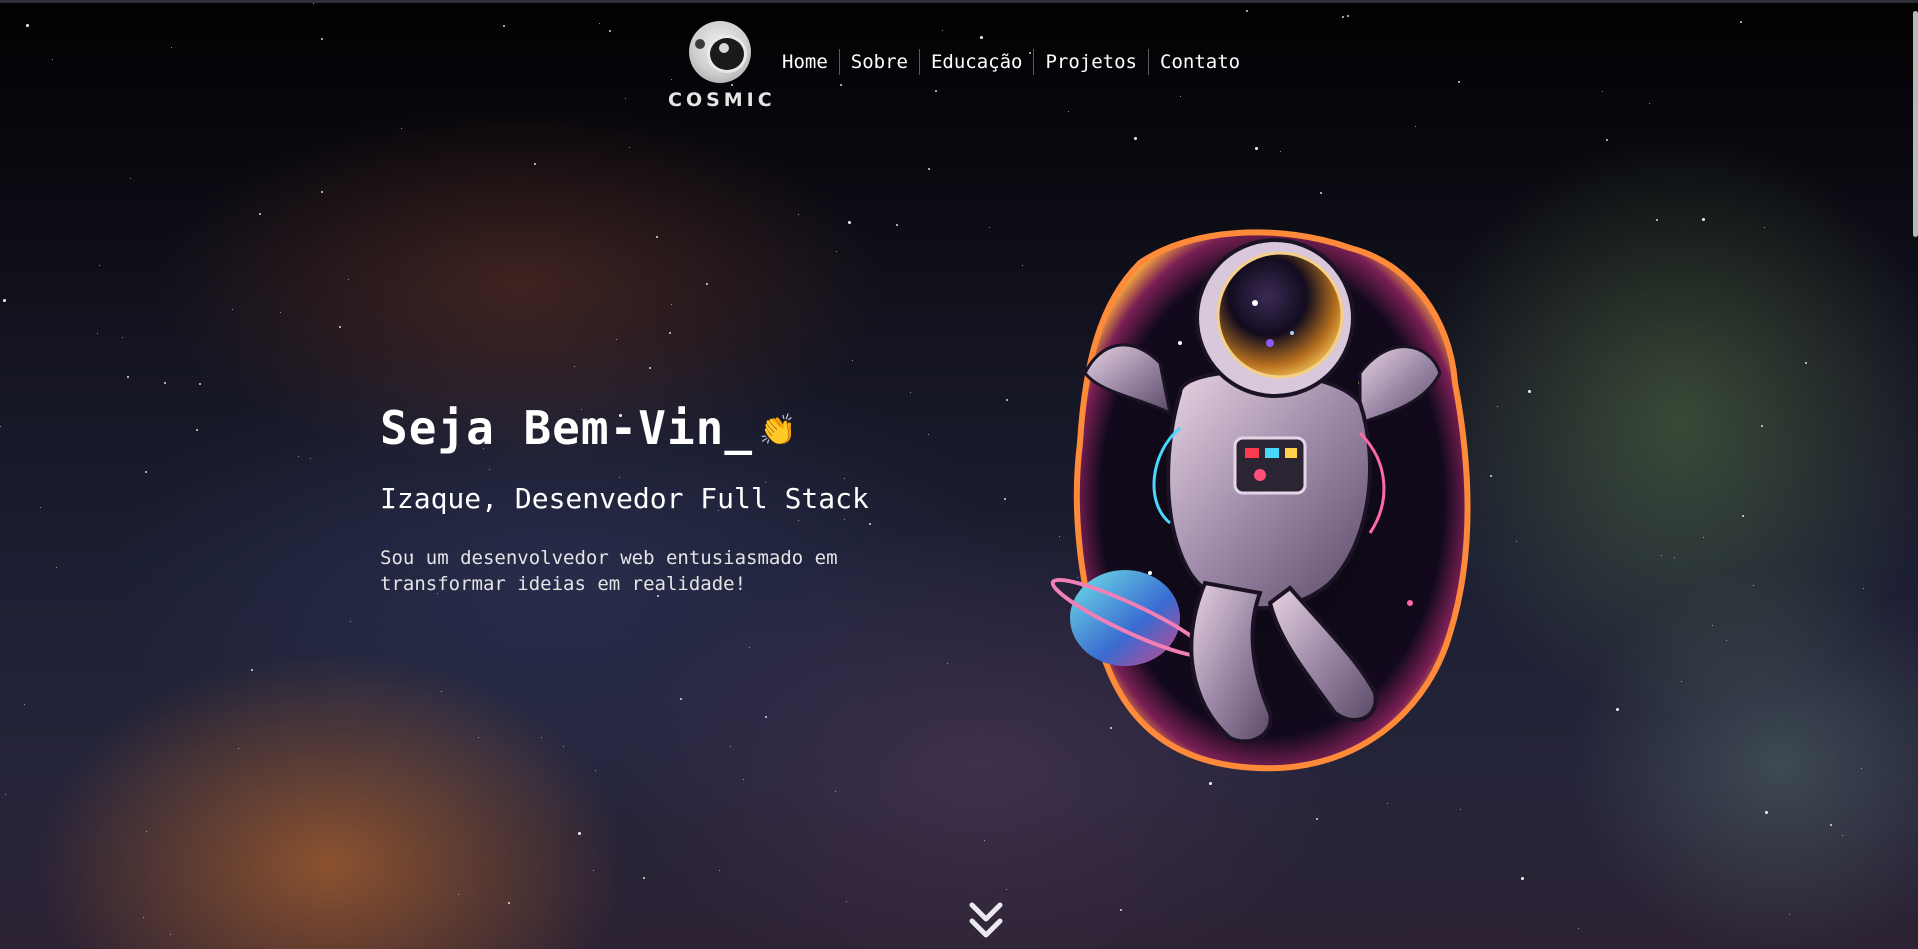  I want to click on nav-sobre-link: Sobre, so click(878, 62).